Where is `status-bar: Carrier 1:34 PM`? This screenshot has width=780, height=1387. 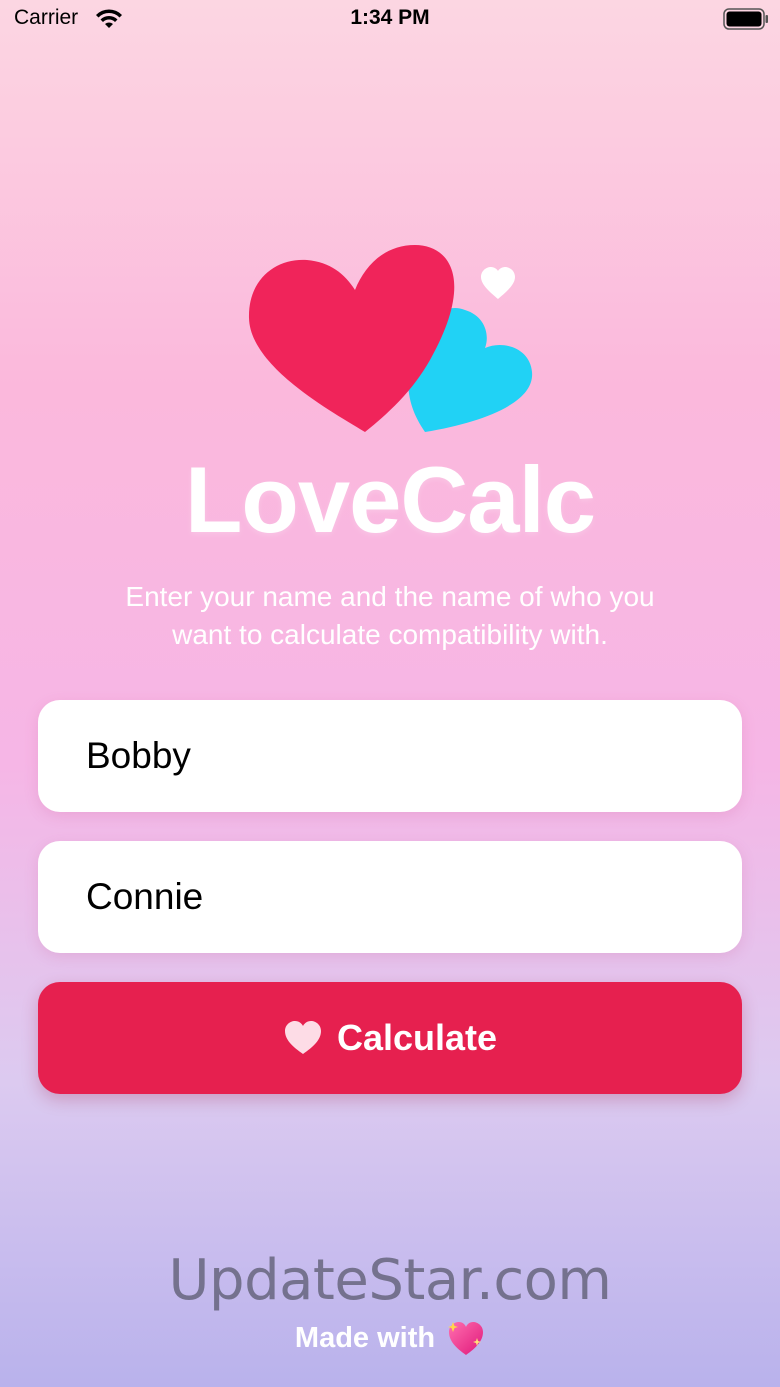 status-bar: Carrier 1:34 PM is located at coordinates (390, 20).